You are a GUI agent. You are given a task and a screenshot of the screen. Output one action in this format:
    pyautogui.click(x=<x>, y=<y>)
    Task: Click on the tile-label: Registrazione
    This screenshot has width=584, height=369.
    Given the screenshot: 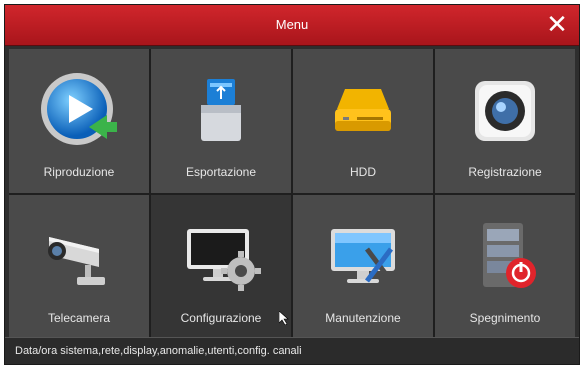 What is the action you would take?
    pyautogui.click(x=505, y=172)
    